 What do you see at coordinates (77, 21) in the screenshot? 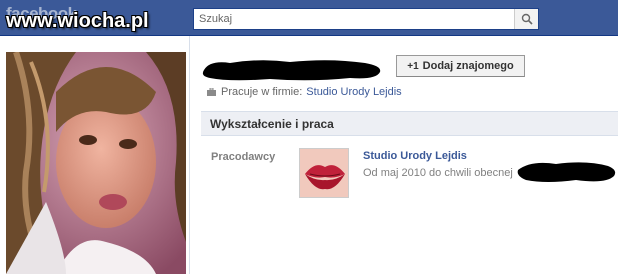
I see `watermark: www.wiocha.pl` at bounding box center [77, 21].